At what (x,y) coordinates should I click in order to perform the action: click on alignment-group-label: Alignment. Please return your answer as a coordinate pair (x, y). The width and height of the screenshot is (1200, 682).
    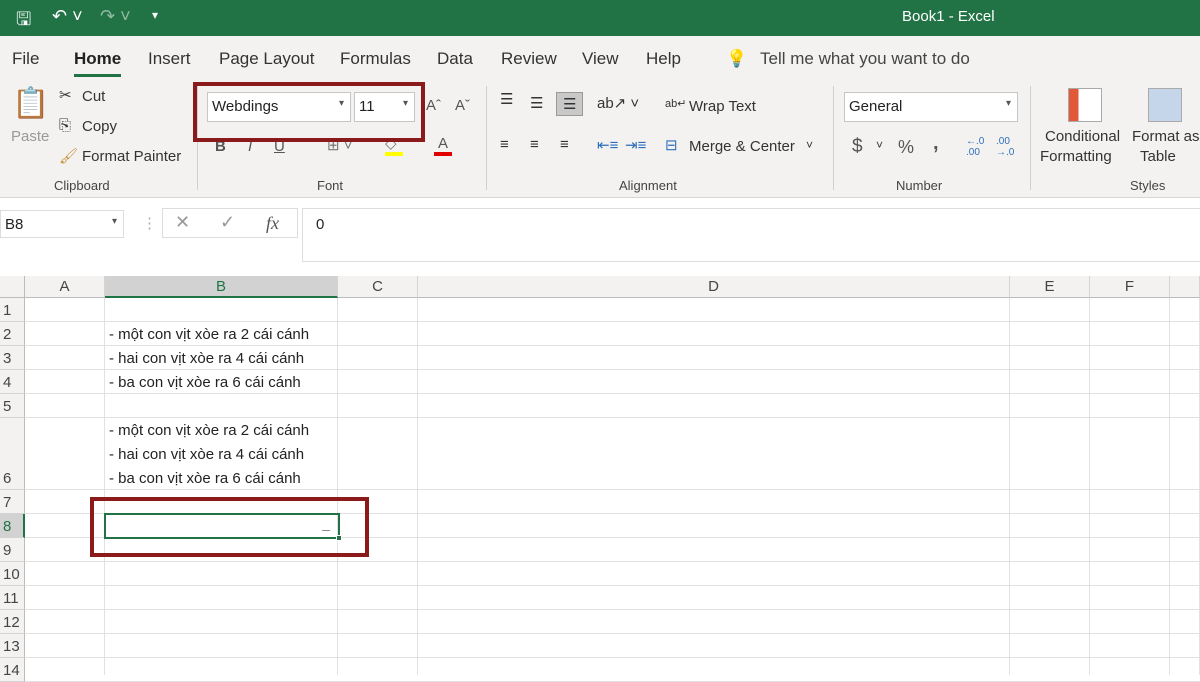
    Looking at the image, I should click on (648, 185).